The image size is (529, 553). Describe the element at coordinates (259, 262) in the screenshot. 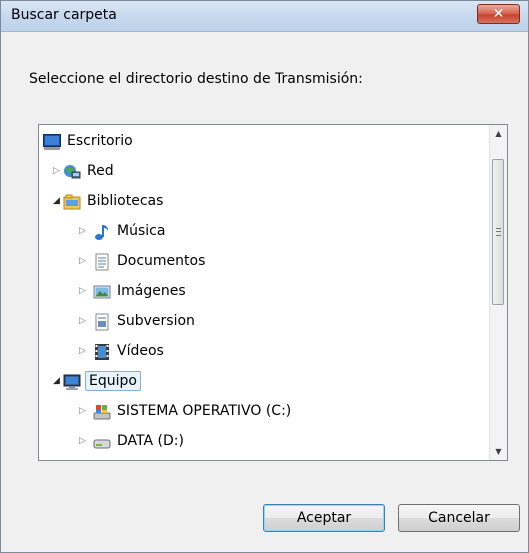

I see `tree-item-documentos: ▷ Documentos` at that location.